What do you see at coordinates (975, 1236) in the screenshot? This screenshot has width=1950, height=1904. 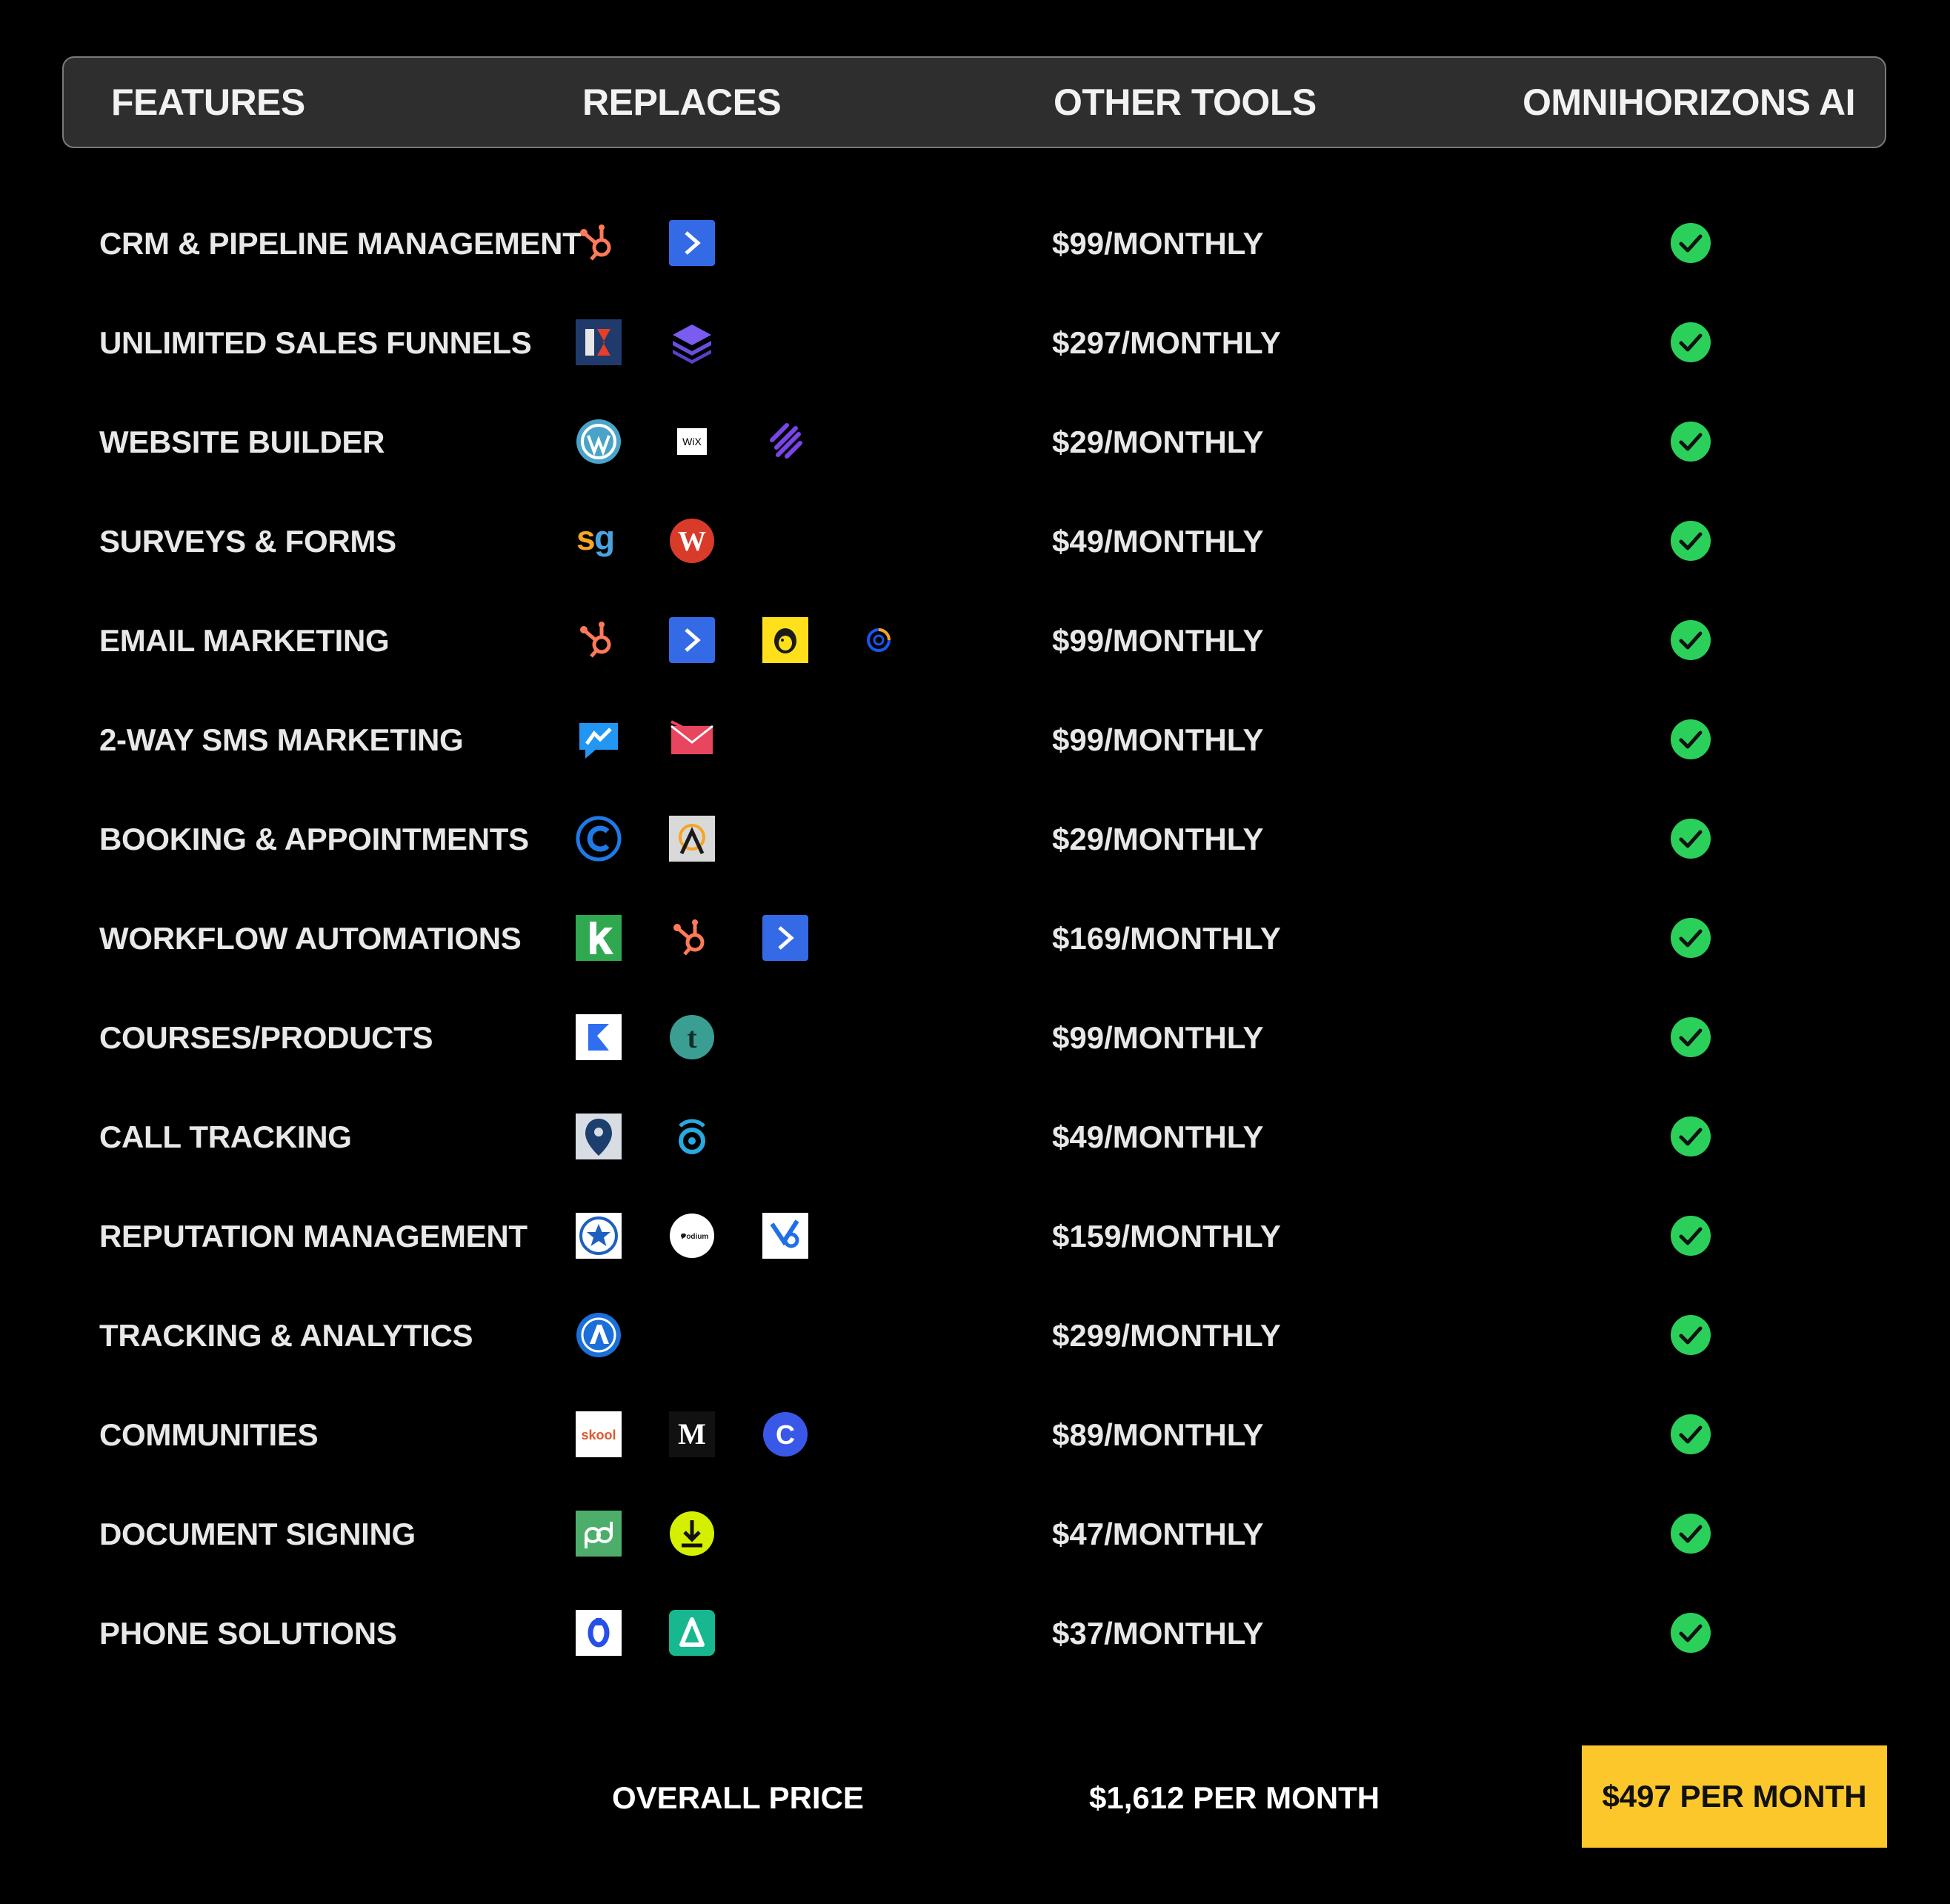 I see `table-row: REPUTATION MANAGEMENT Podium $159/MONTHLY` at bounding box center [975, 1236].